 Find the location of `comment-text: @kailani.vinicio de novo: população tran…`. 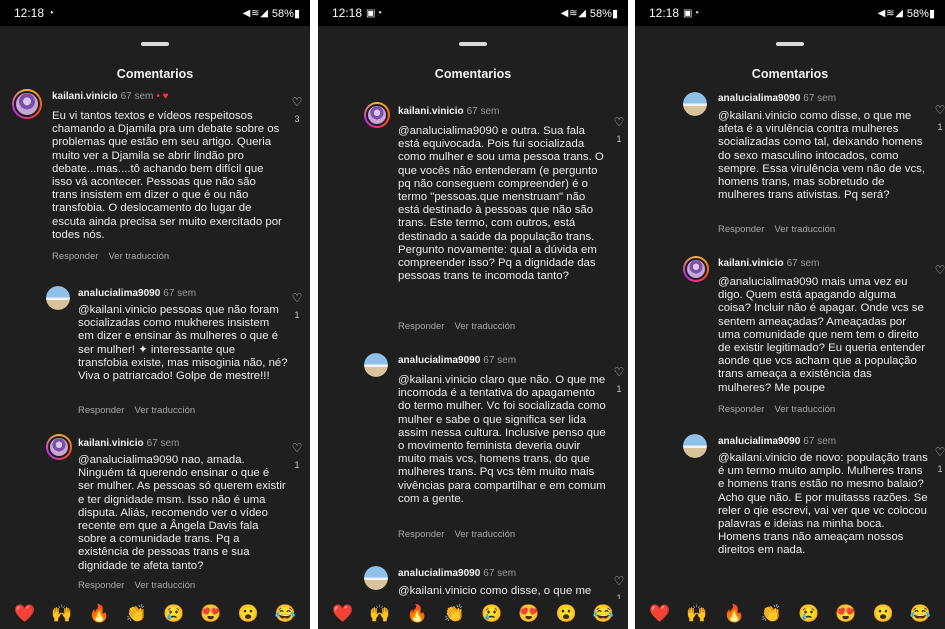

comment-text: @kailani.vinicio de novo: população tran… is located at coordinates (823, 504).